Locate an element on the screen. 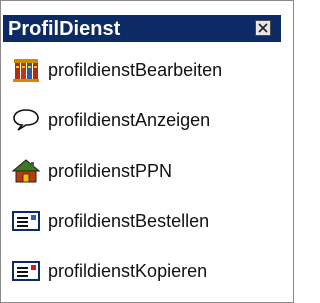 Image resolution: width=320 pixels, height=303 pixels. copy-form-icon is located at coordinates (26, 271).